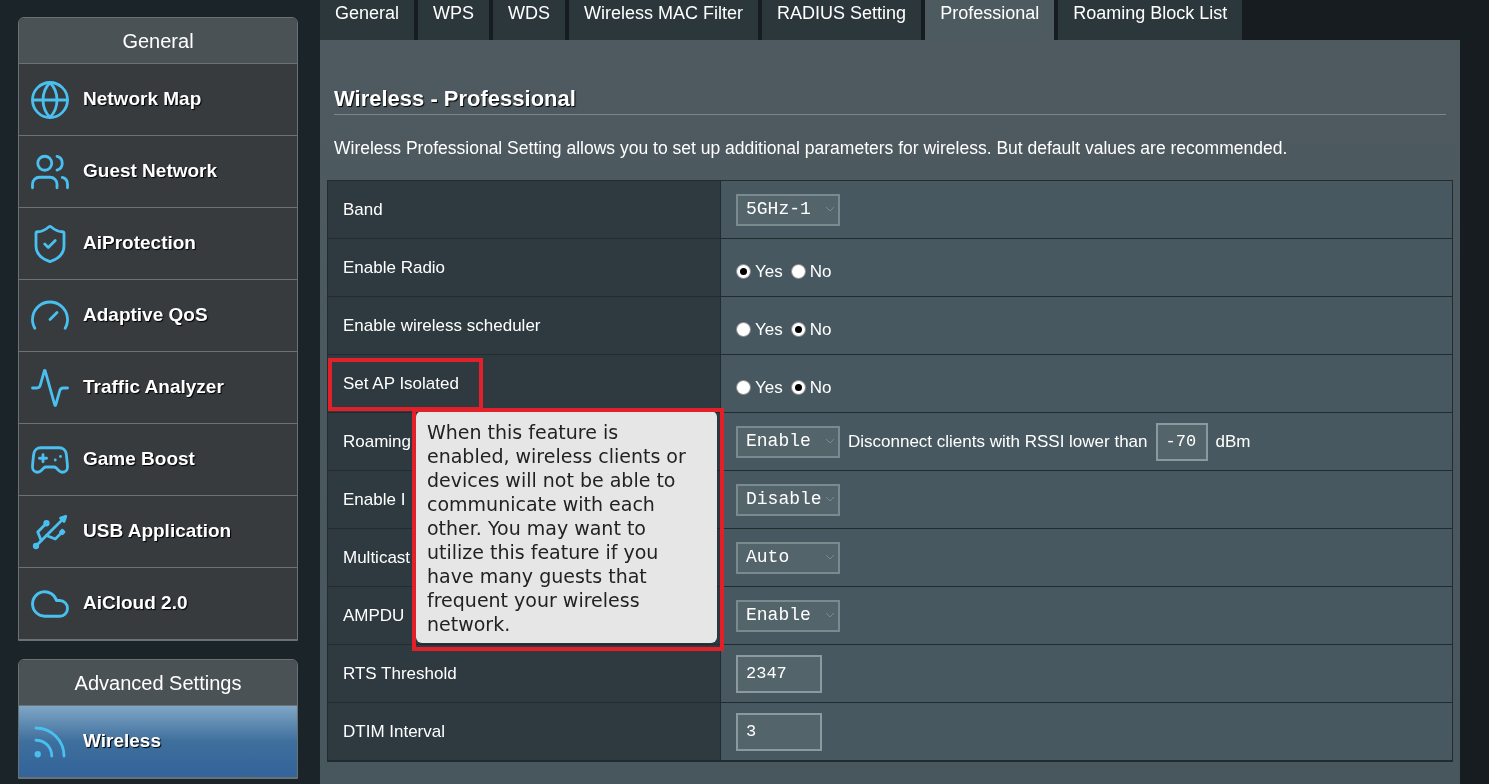 This screenshot has width=1489, height=784. I want to click on sidebar-item: Network Map, so click(158, 100).